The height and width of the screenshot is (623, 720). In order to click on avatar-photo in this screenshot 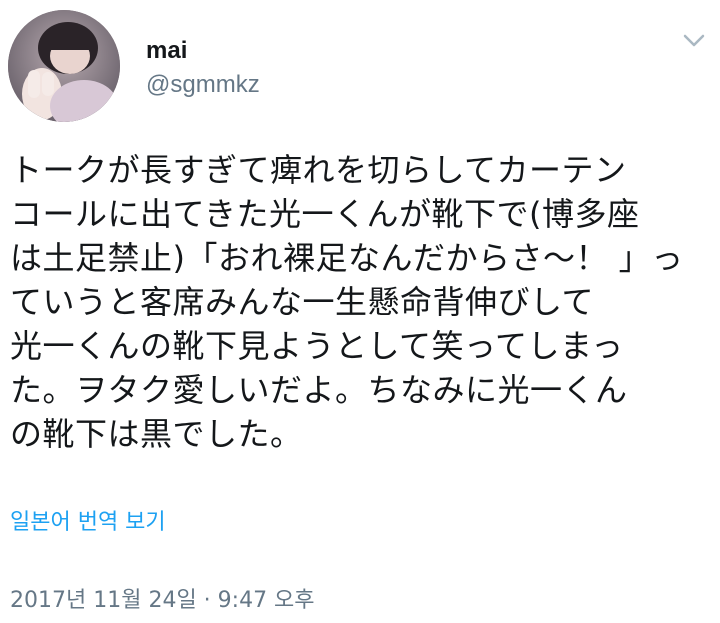, I will do `click(64, 66)`.